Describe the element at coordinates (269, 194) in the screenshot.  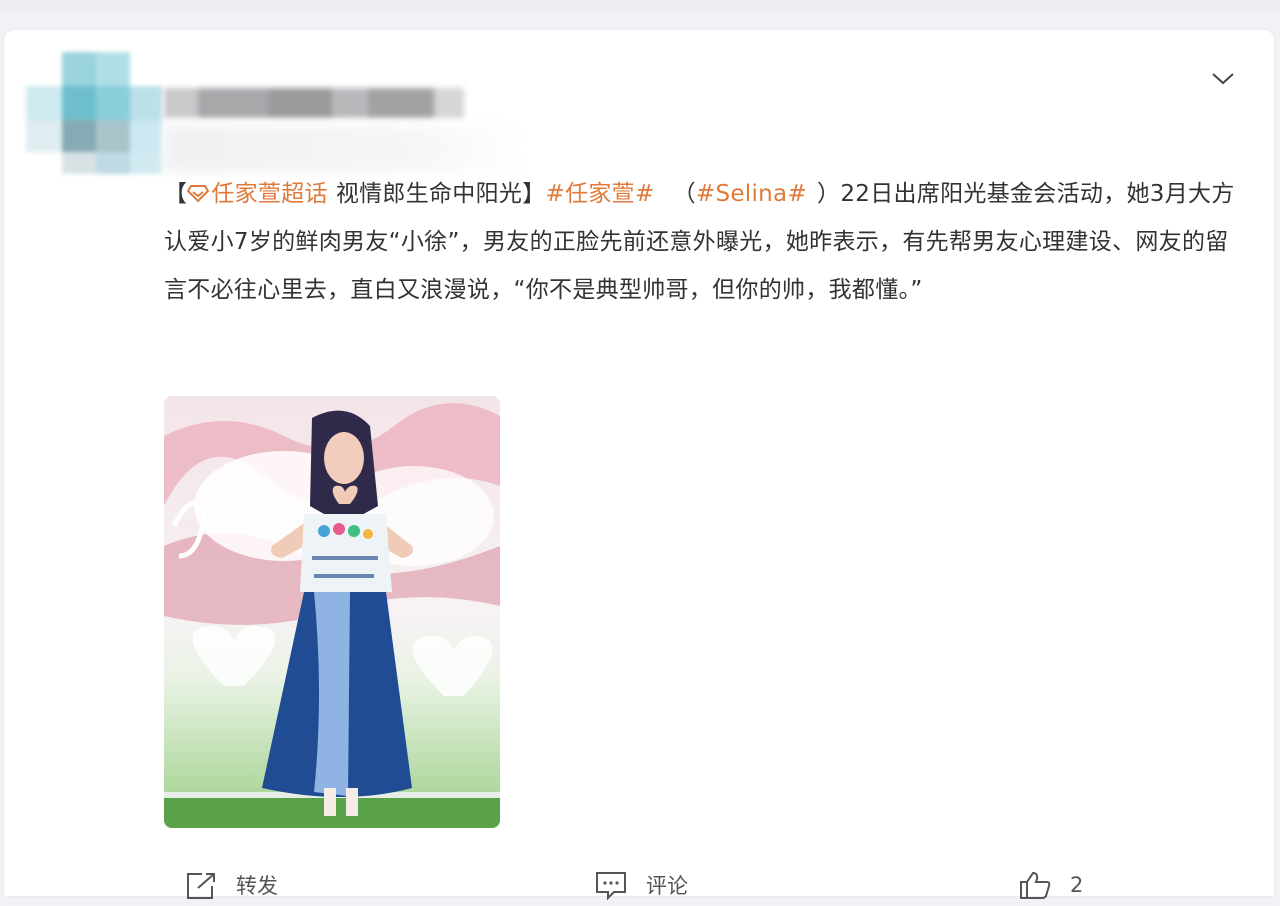
I see `super-topic-label: 任家萱超话` at that location.